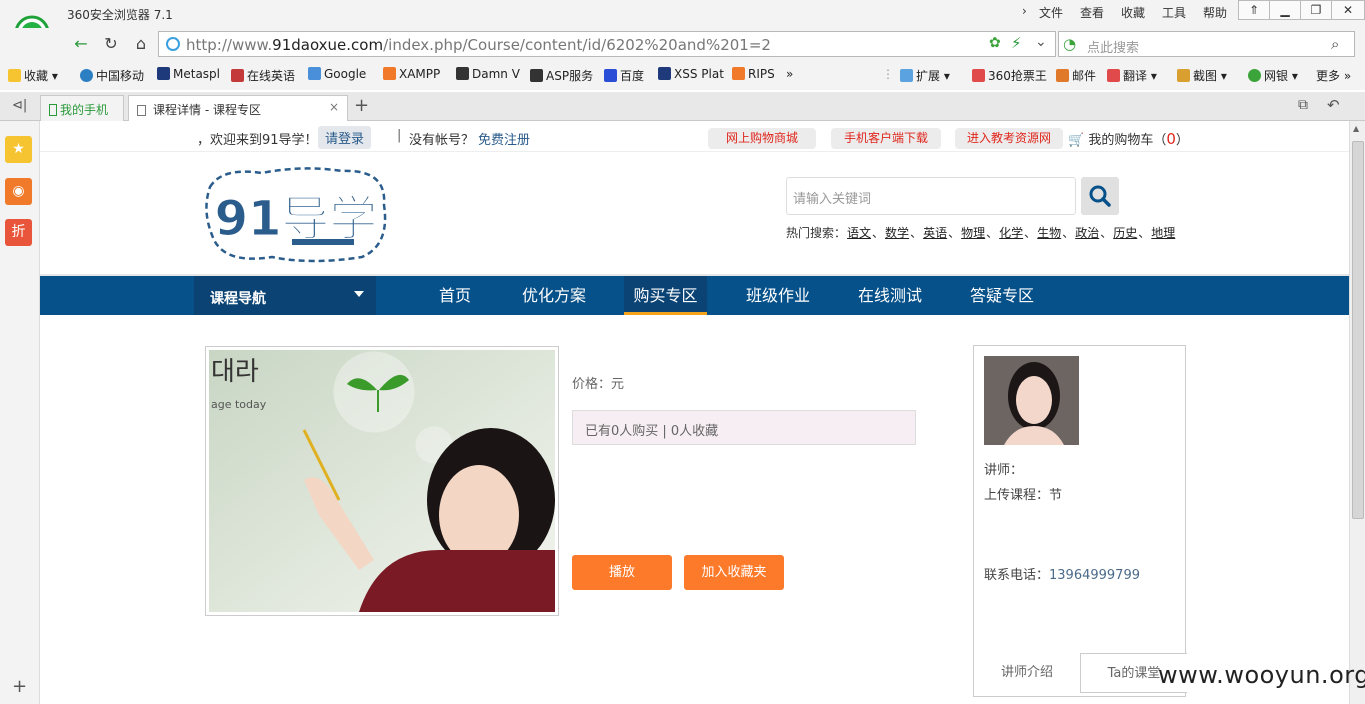 Image resolution: width=1365 pixels, height=704 pixels. What do you see at coordinates (1303, 105) in the screenshot?
I see `tab-list-icon: ⧉` at bounding box center [1303, 105].